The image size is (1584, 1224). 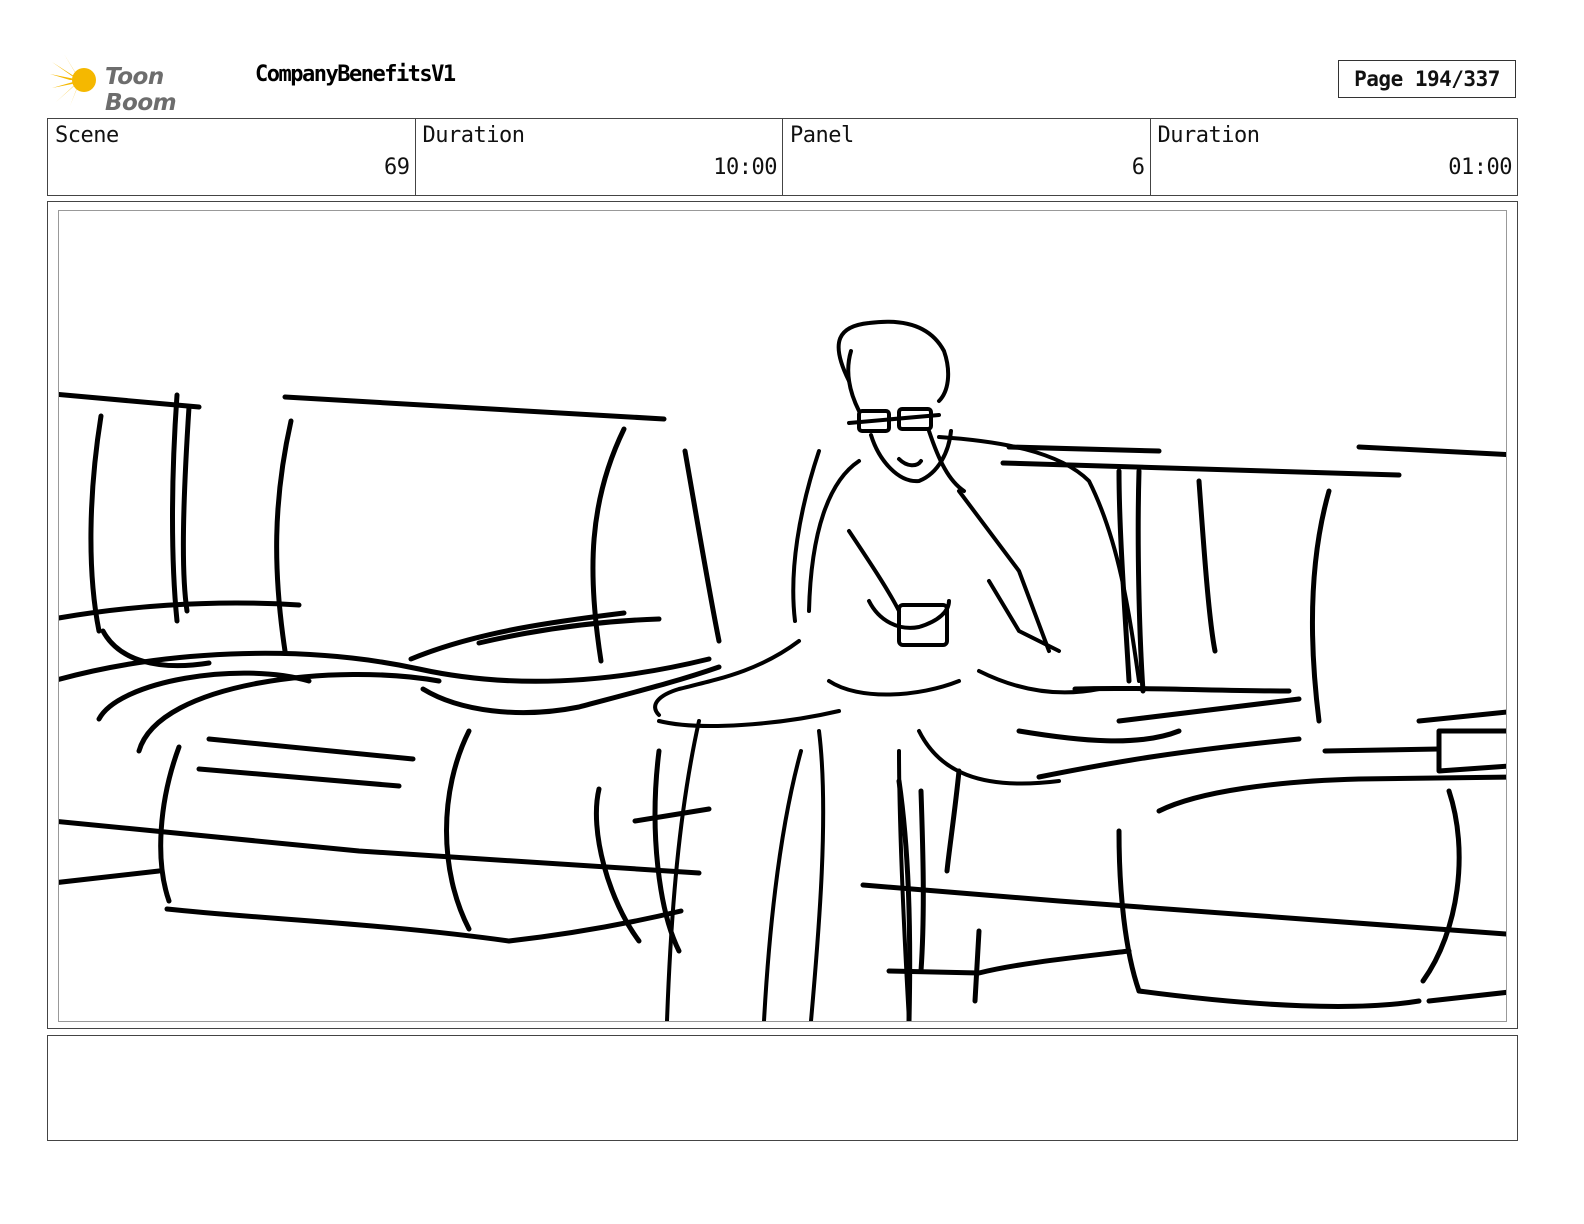 I want to click on toon-boom-logo: Toon Boom, so click(x=145, y=84).